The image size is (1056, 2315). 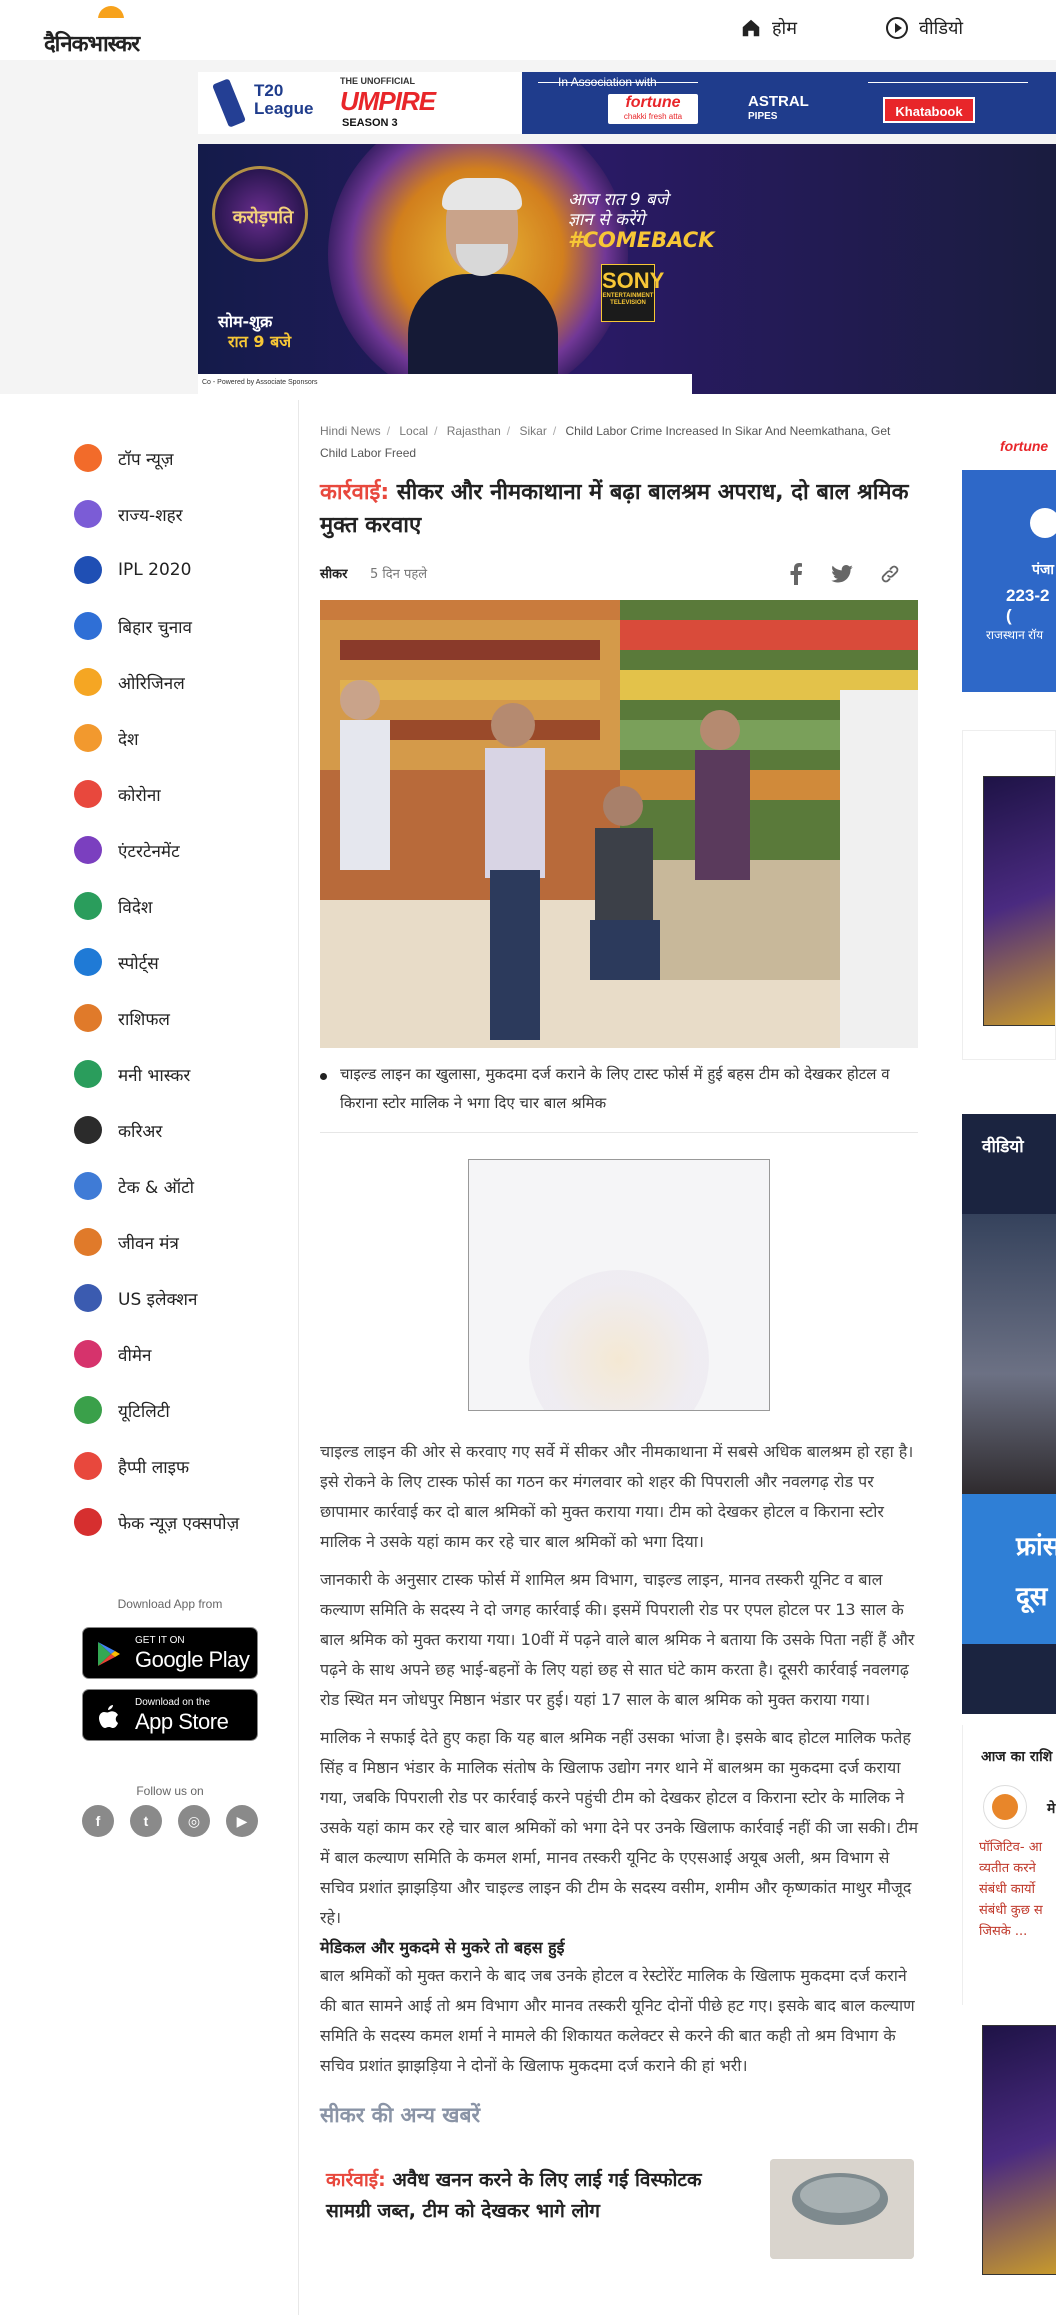 I want to click on video-banner-line1: फ्रांस, so click(x=1036, y=1547).